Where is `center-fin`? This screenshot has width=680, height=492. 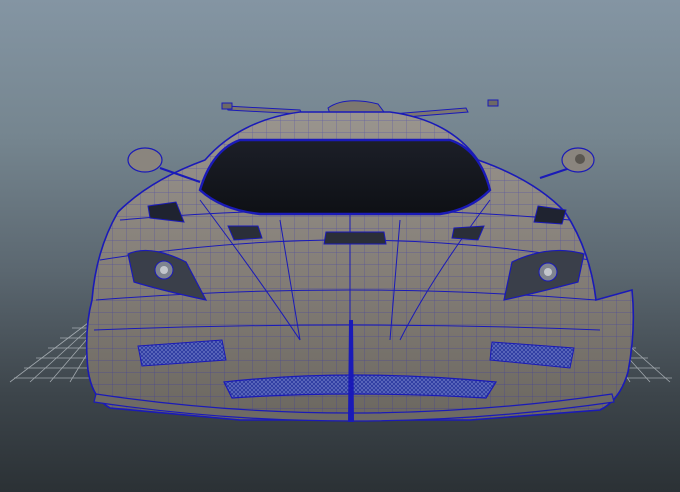 center-fin is located at coordinates (351, 371).